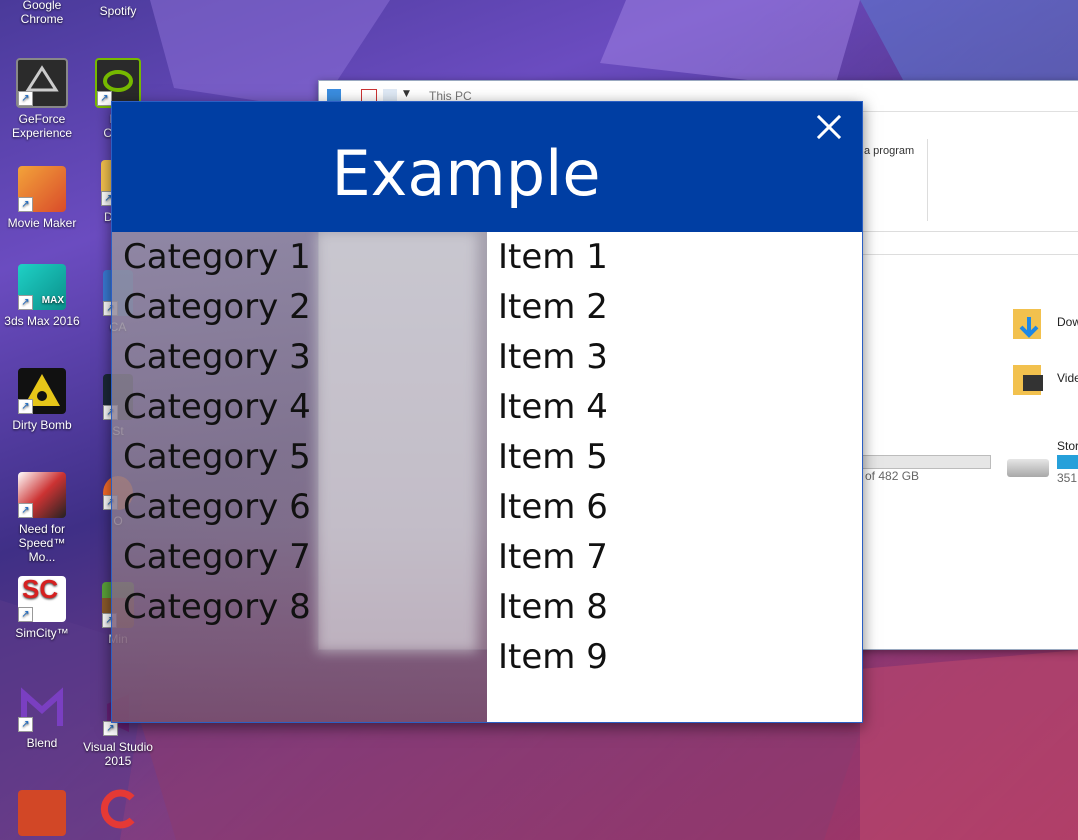 Image resolution: width=1078 pixels, height=840 pixels. What do you see at coordinates (42, 633) in the screenshot?
I see `desktop-icon-label: SimCity™` at bounding box center [42, 633].